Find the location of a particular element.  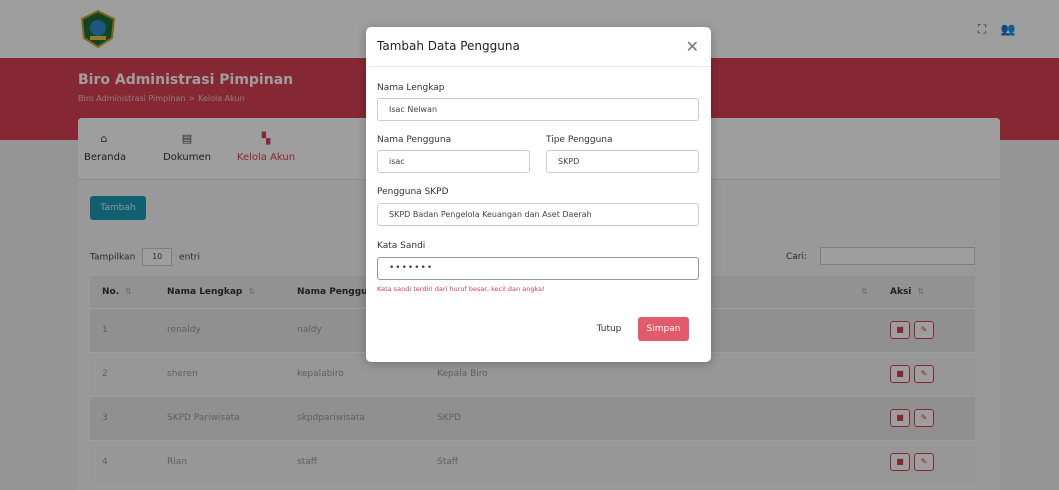

modal-title: Tambah Data Pengguna is located at coordinates (448, 46).